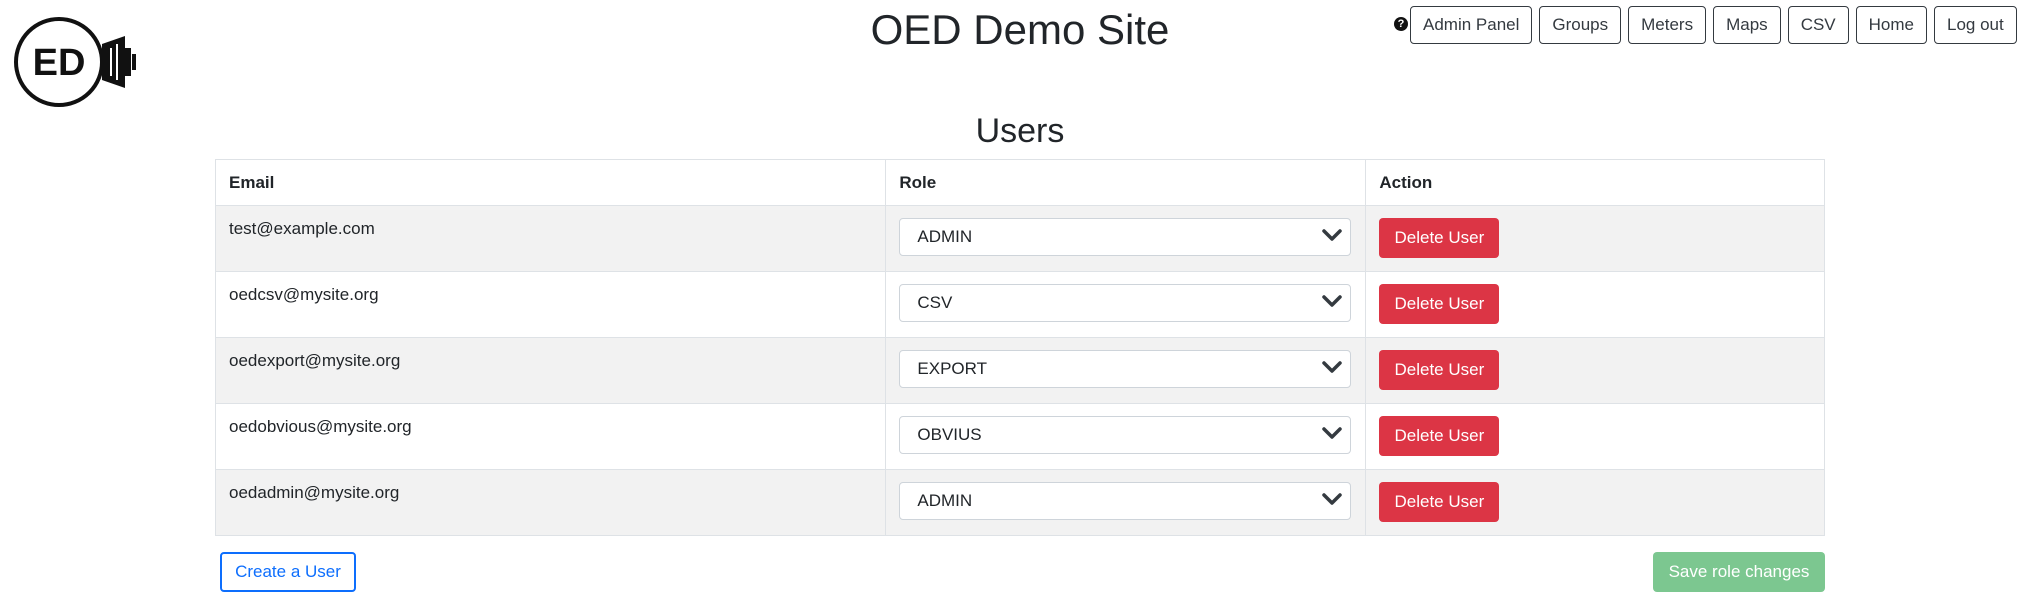  Describe the element at coordinates (288, 572) in the screenshot. I see `create-user-button: Create a User` at that location.